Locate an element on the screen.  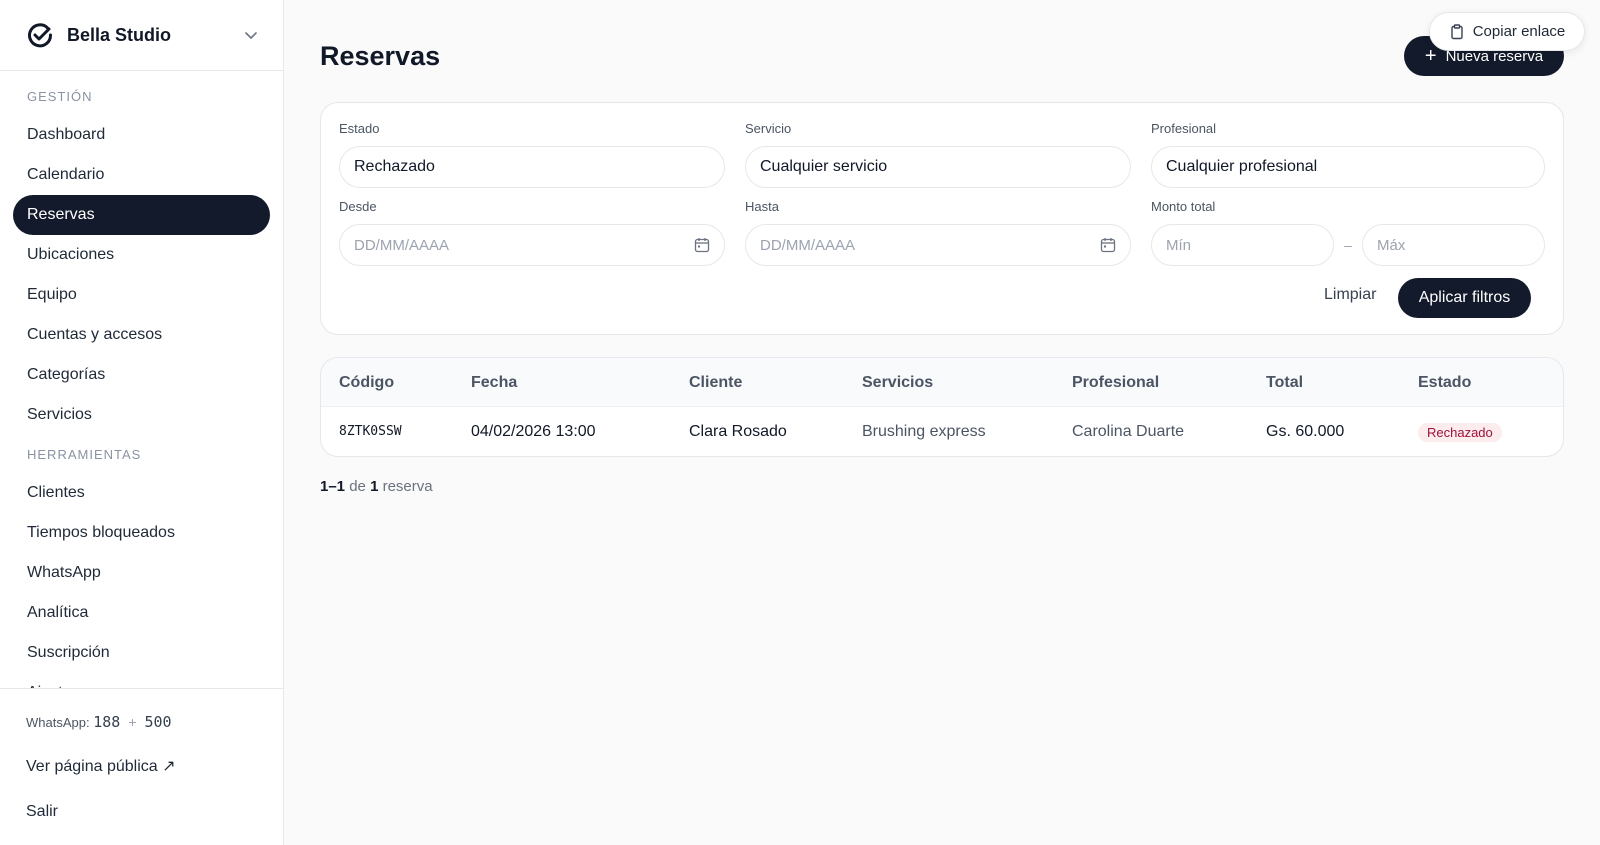
servicio-select: Cualquier servicio is located at coordinates (938, 167).